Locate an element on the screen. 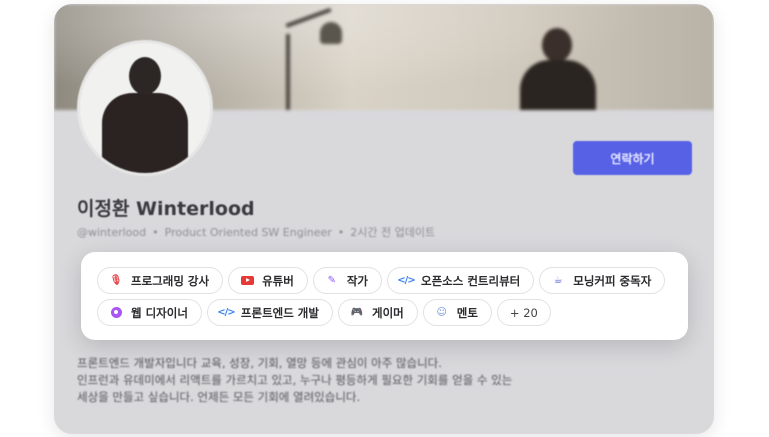  mentor-icon: ☺ is located at coordinates (441, 312).